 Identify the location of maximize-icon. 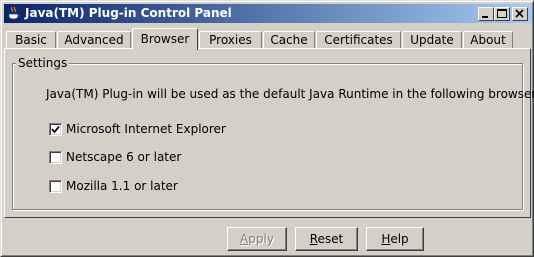
(502, 13).